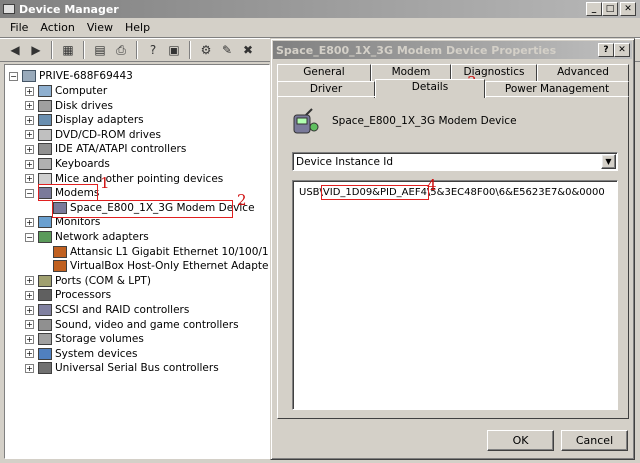 The image size is (640, 463). I want to click on help-icon: ?, so click(153, 50).